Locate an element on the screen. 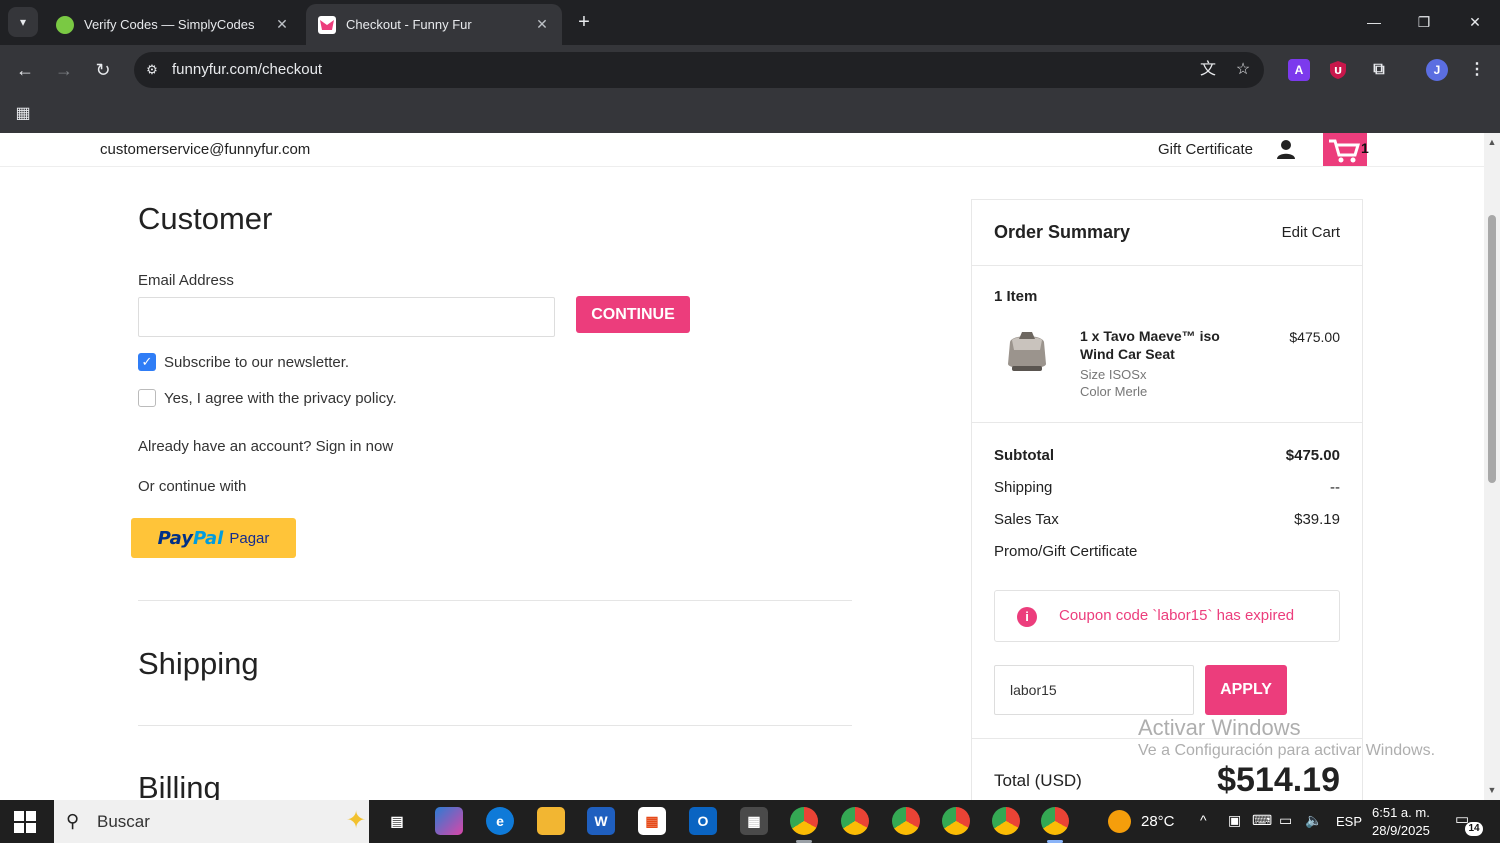  chrome-profile-6-icon is located at coordinates (1055, 821).